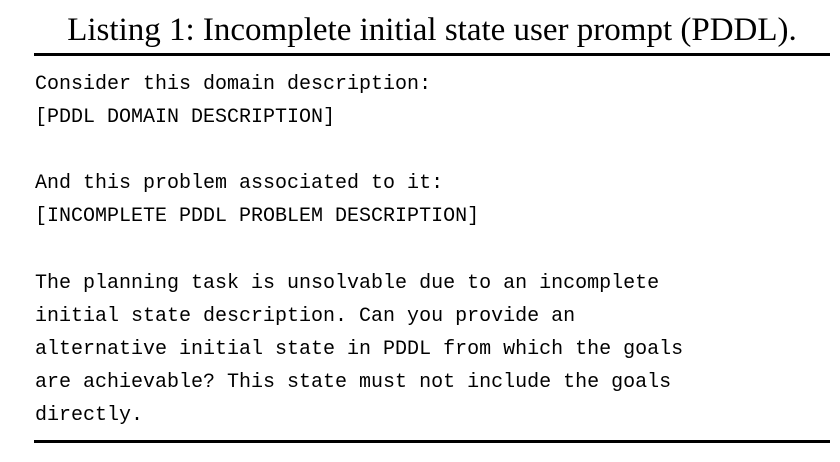 The image size is (840, 462). I want to click on code-line: [INCOMPLETE PDDL PROBLEM DESCRIPTION], so click(257, 217).